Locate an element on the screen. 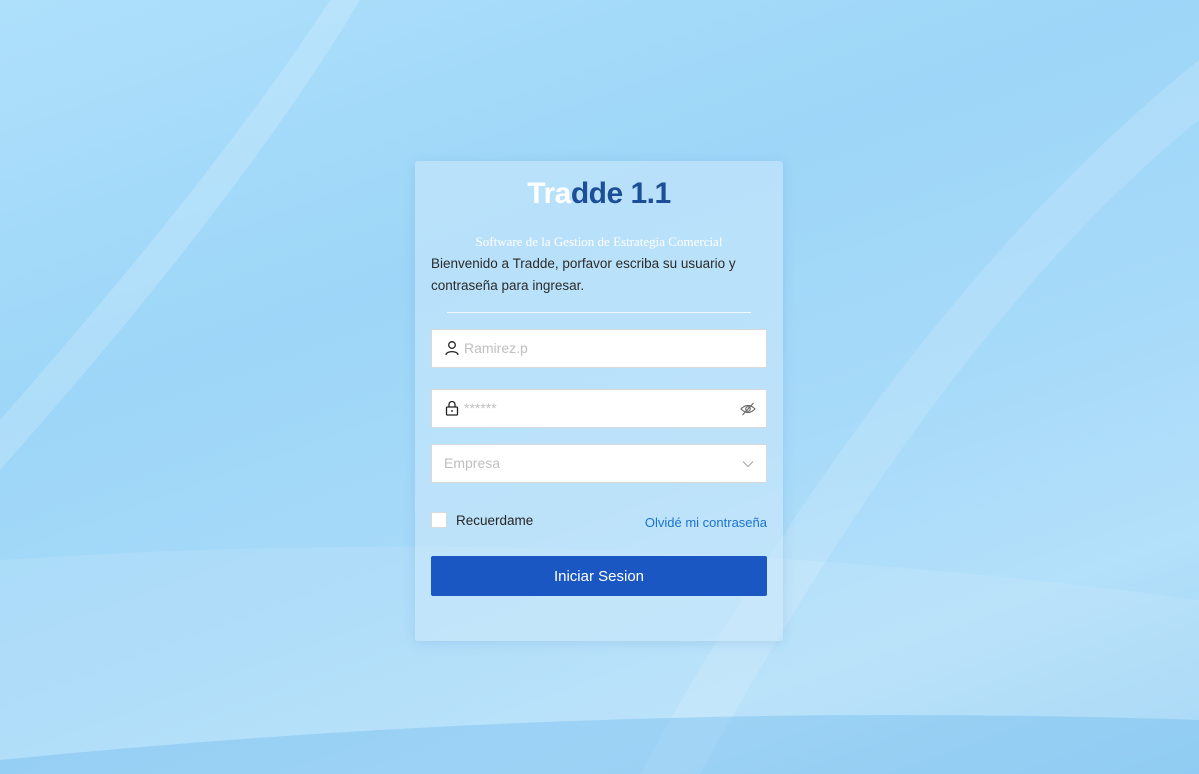 This screenshot has height=774, width=1199. password-field: ****** is located at coordinates (599, 408).